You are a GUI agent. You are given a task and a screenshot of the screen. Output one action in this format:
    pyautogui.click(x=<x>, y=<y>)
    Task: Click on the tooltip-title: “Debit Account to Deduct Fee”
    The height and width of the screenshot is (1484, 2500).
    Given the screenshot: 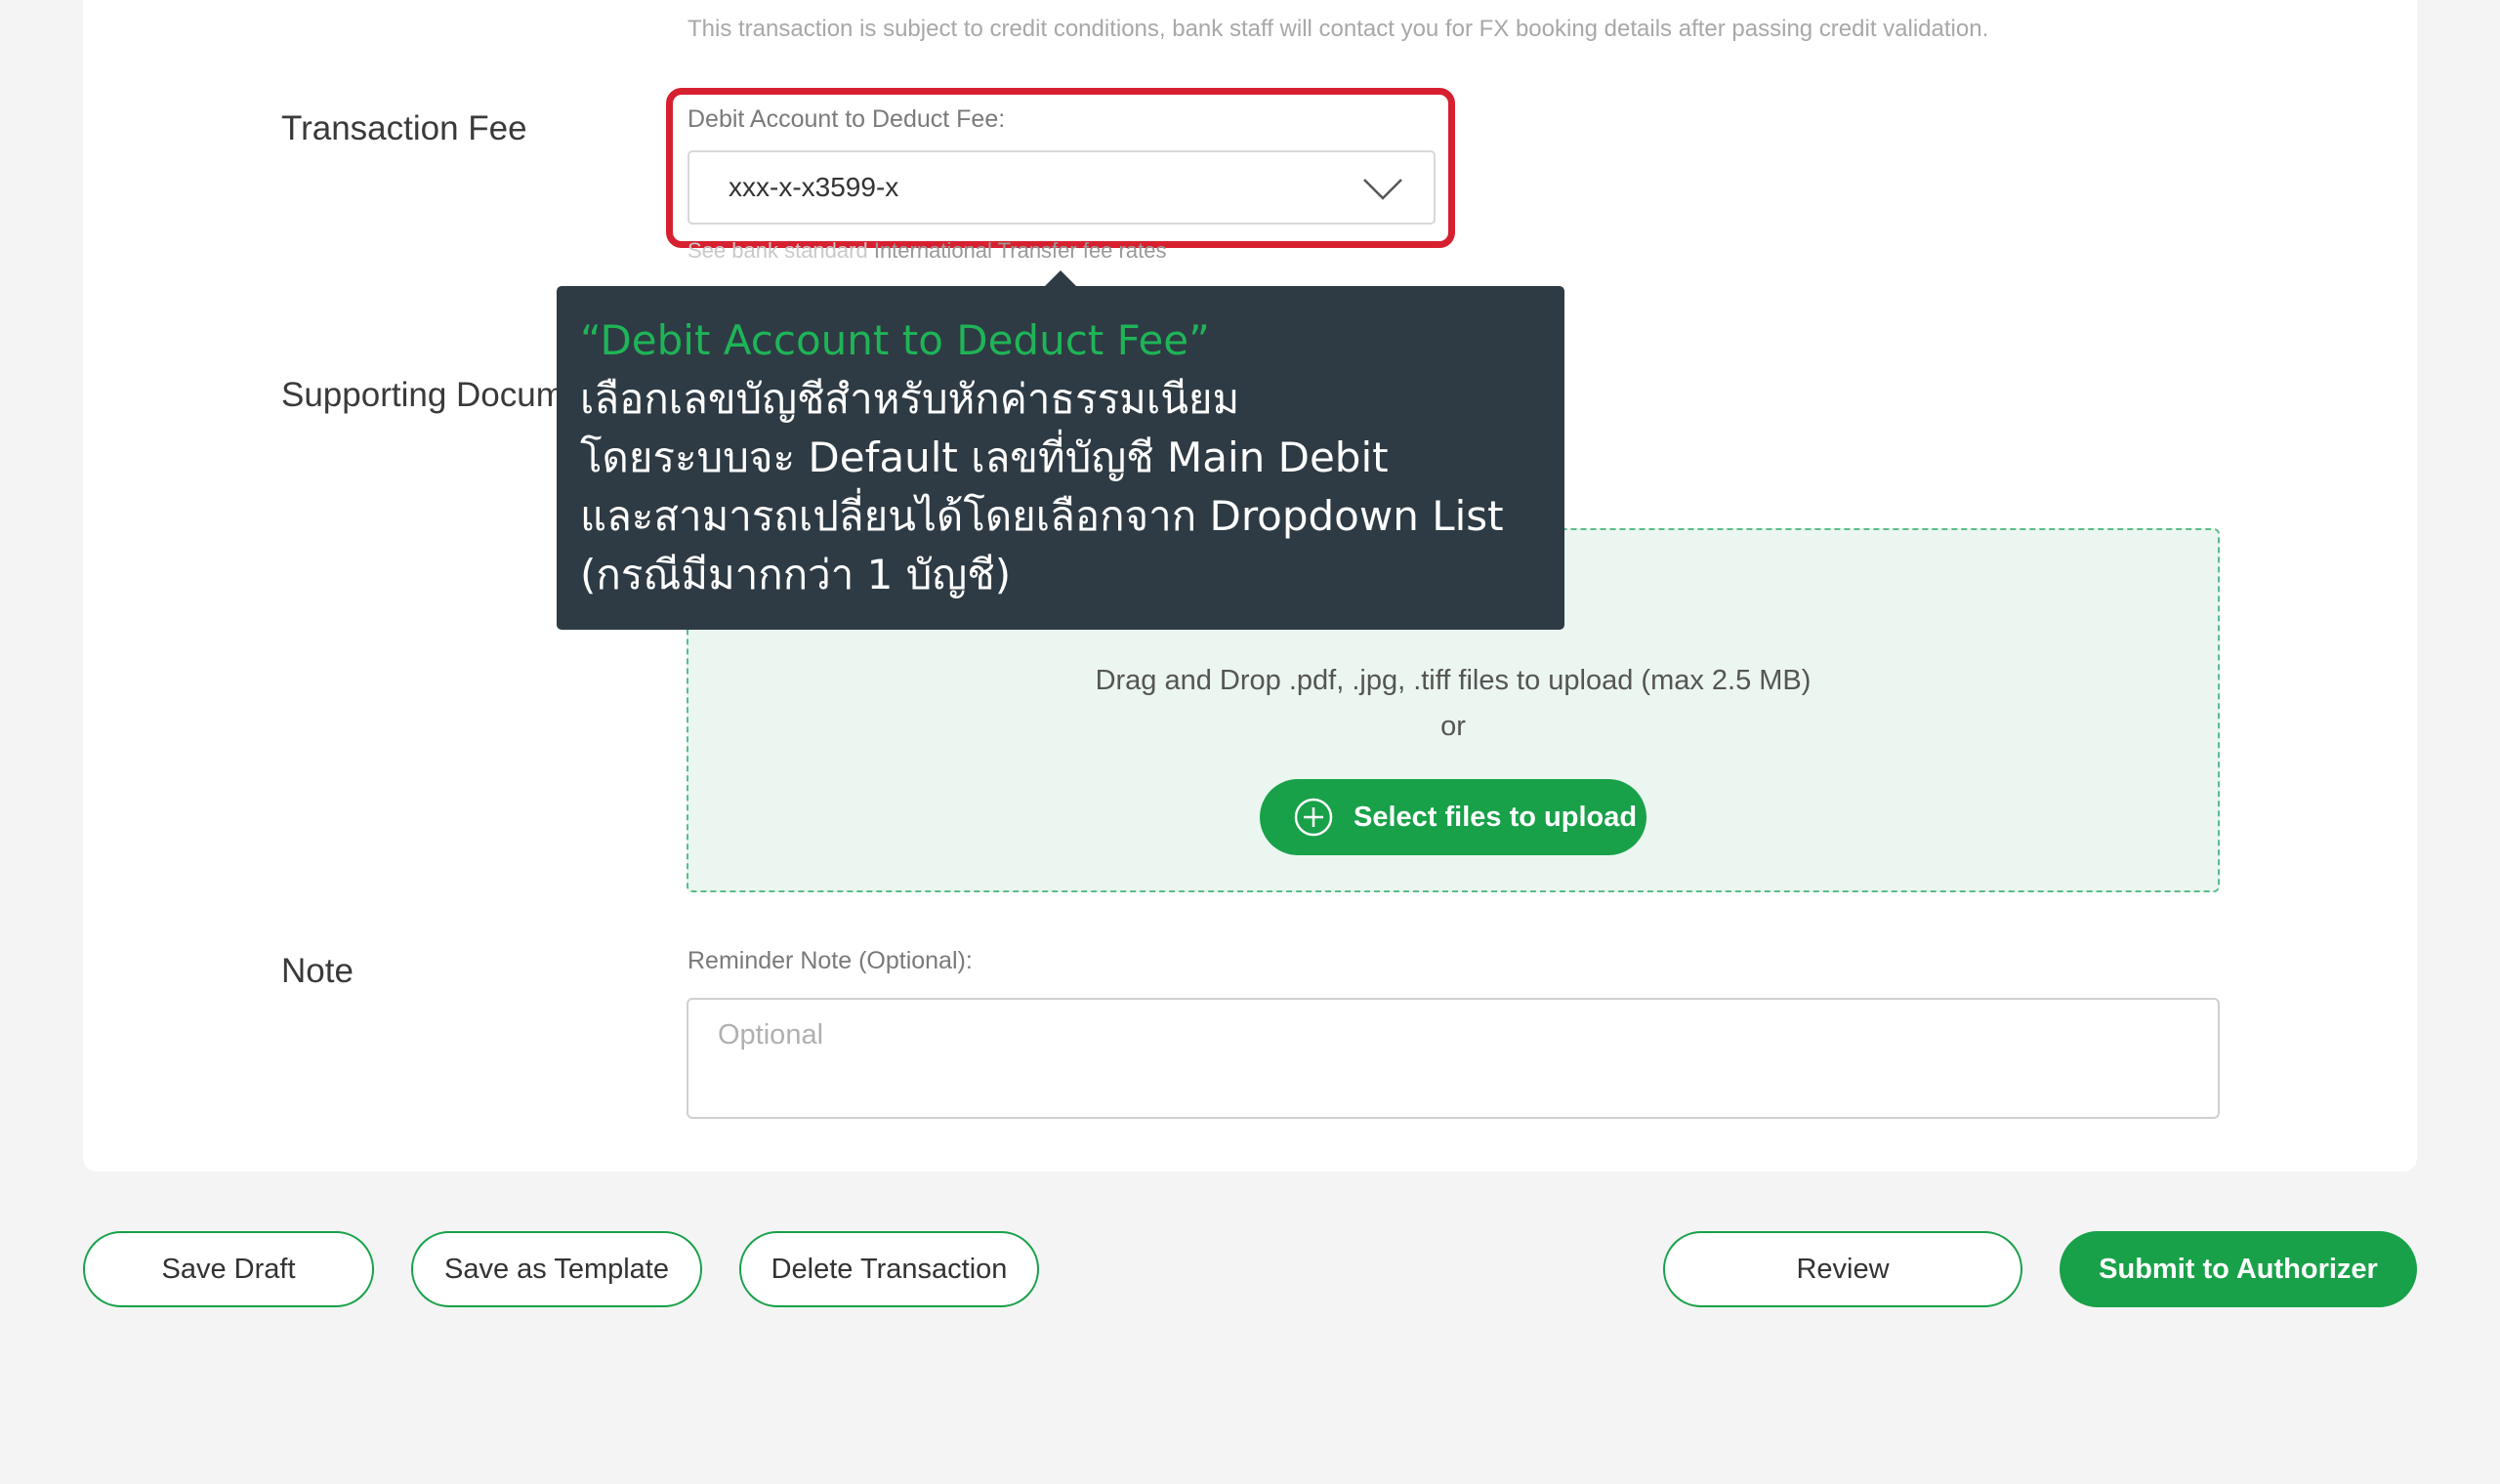 What is the action you would take?
    pyautogui.click(x=895, y=340)
    